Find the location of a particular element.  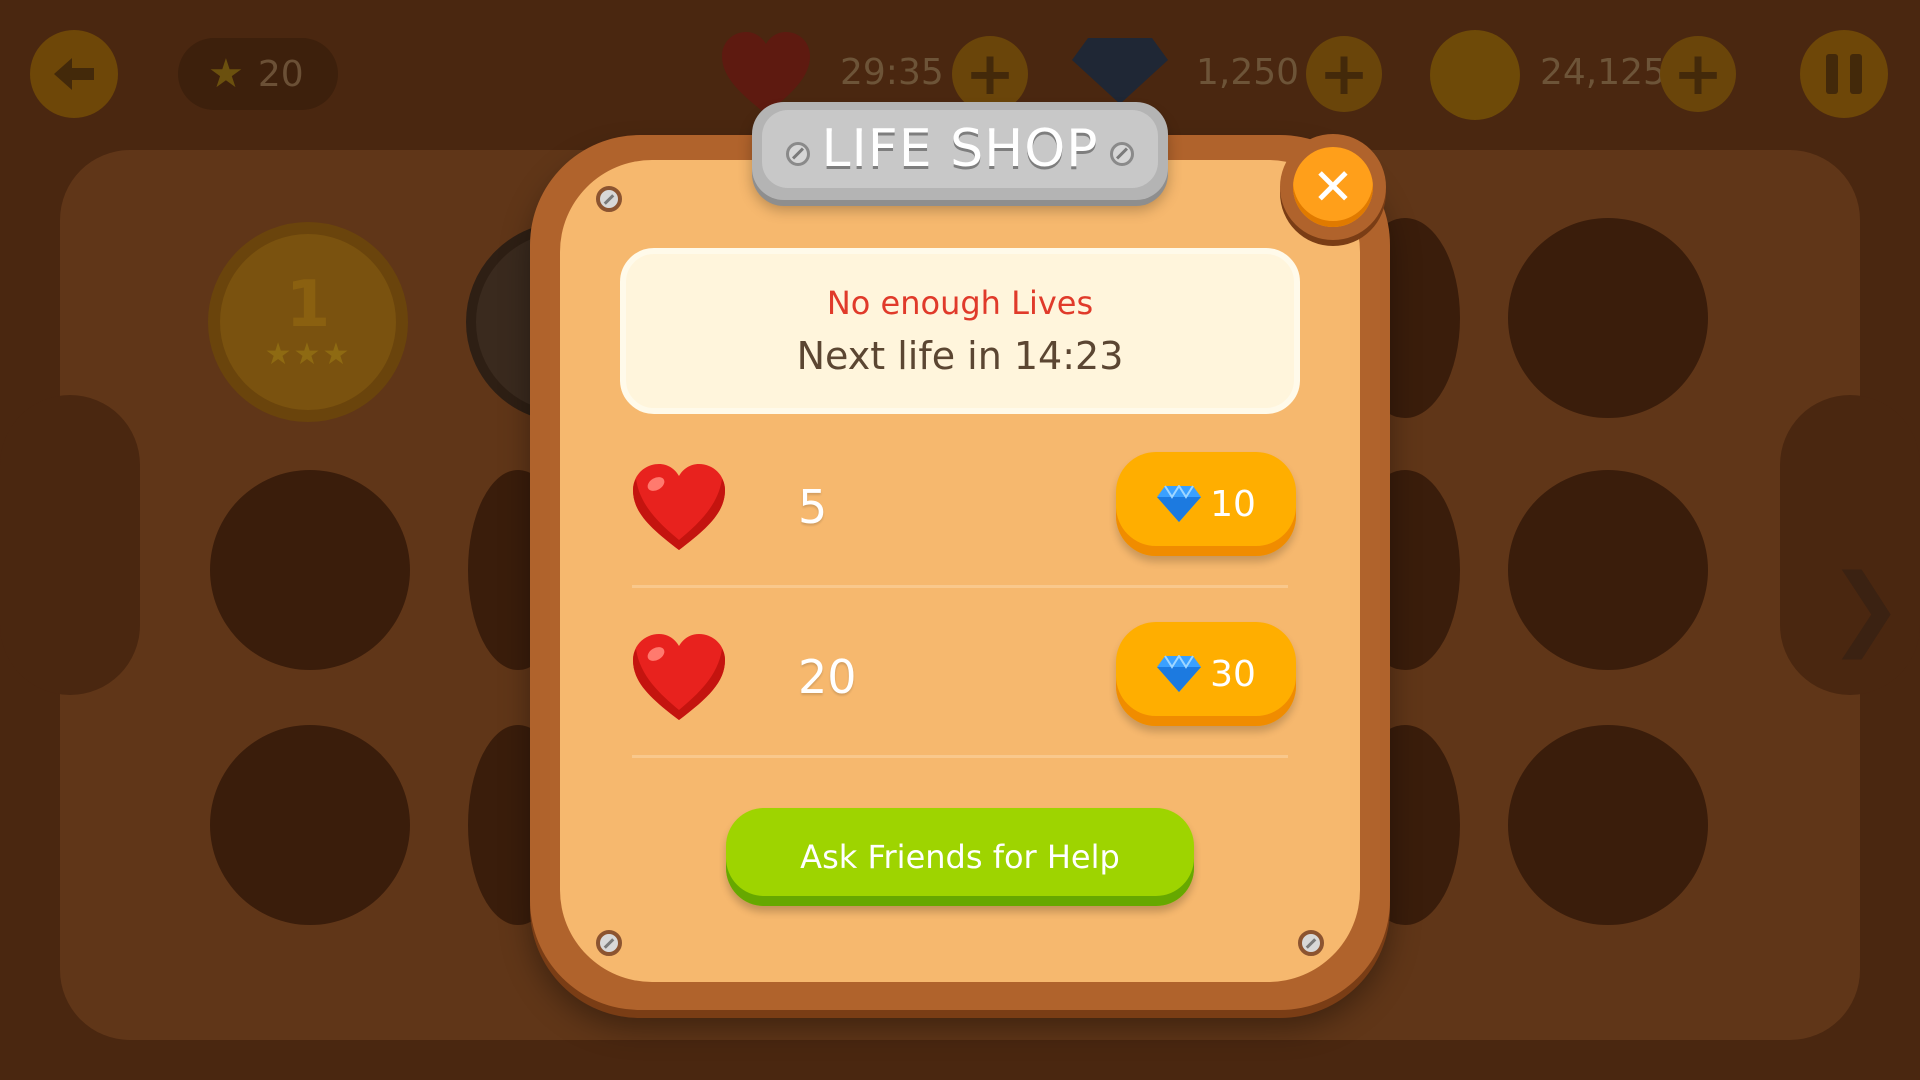

close-button: ✕ is located at coordinates (1333, 187).